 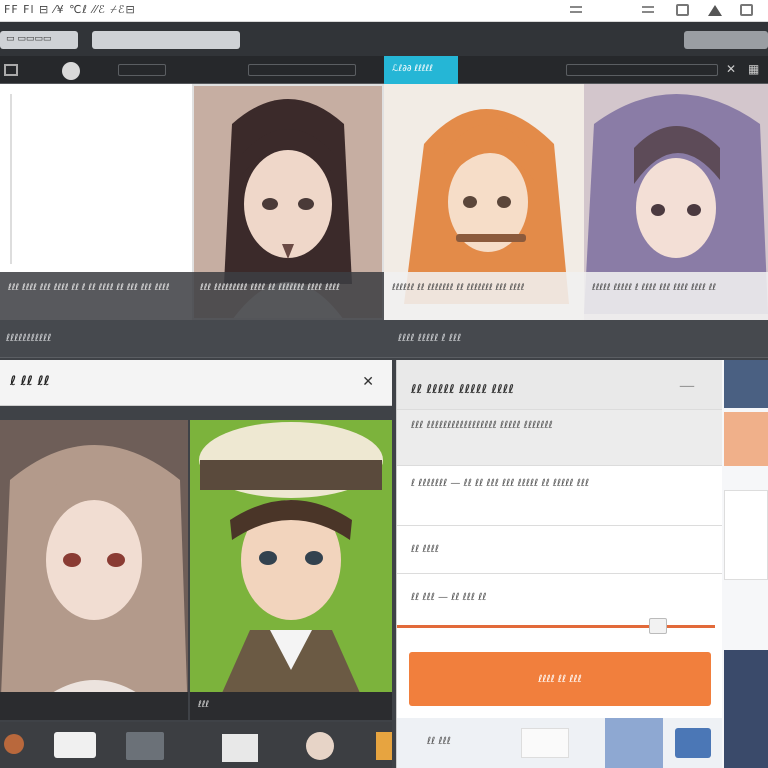 I want to click on details-title: ℓℓ ℓℓℓℓℓ ℓℓℓℓℓ ℓℓℓℓ, so click(x=463, y=389).